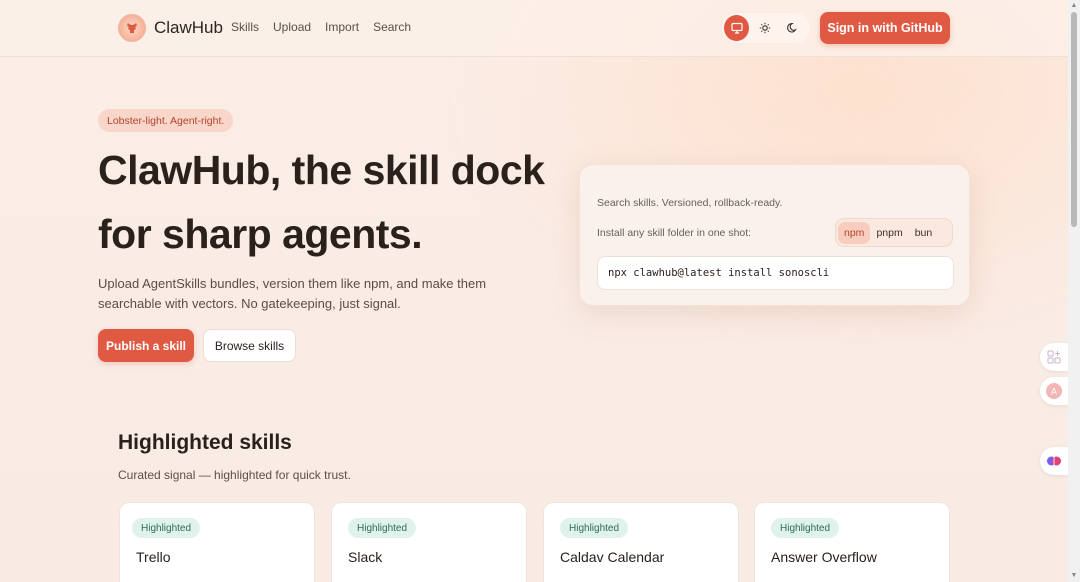  Describe the element at coordinates (392, 27) in the screenshot. I see `nav-search: Search` at that location.